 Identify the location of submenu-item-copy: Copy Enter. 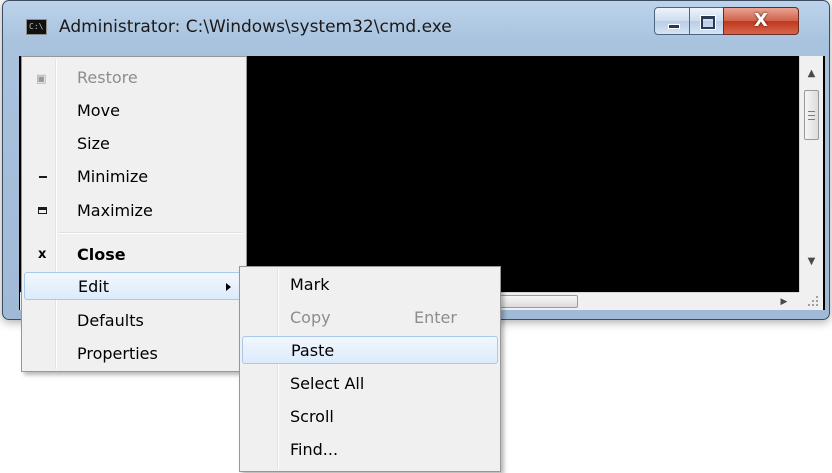
(370, 318).